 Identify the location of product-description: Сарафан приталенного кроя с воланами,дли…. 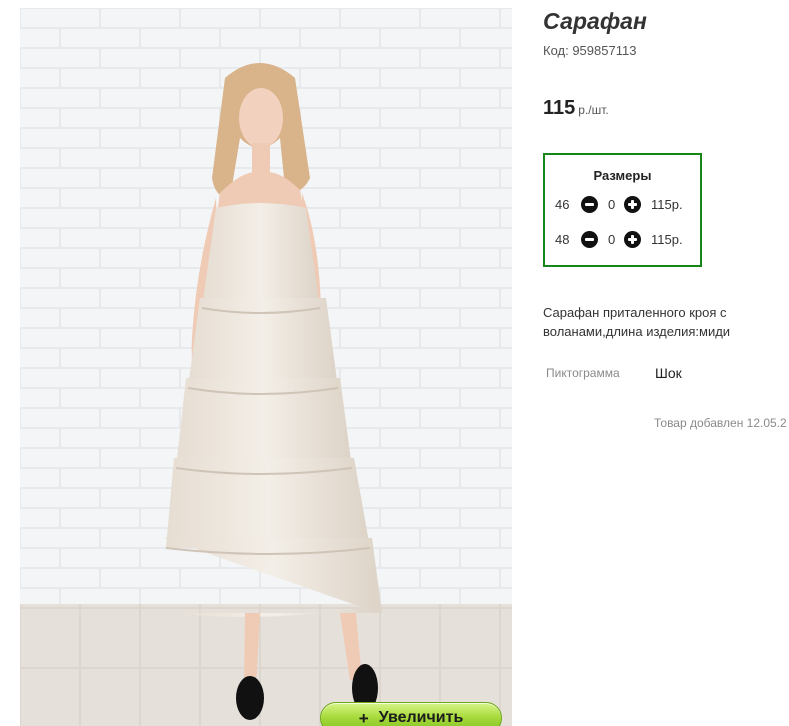
(637, 322).